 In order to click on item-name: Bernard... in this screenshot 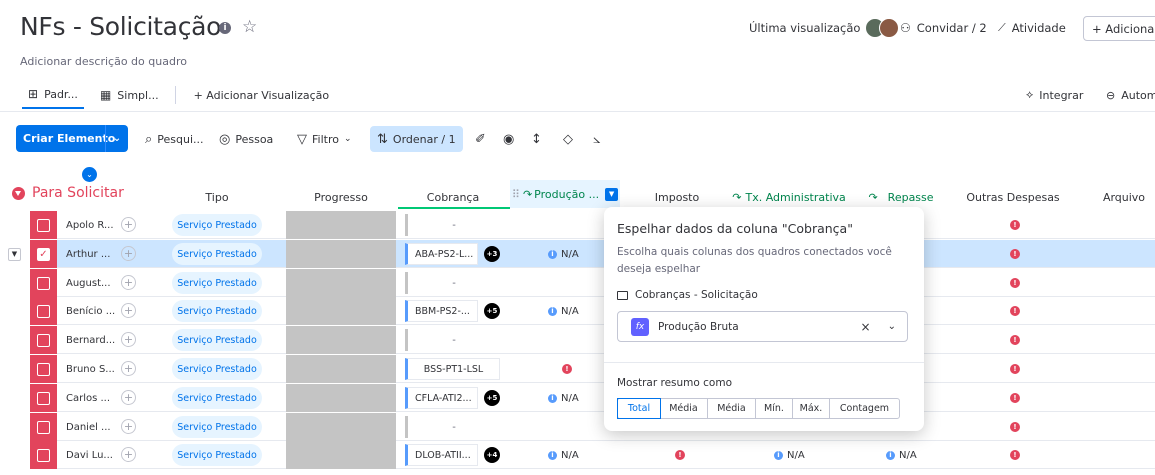, I will do `click(90, 340)`.